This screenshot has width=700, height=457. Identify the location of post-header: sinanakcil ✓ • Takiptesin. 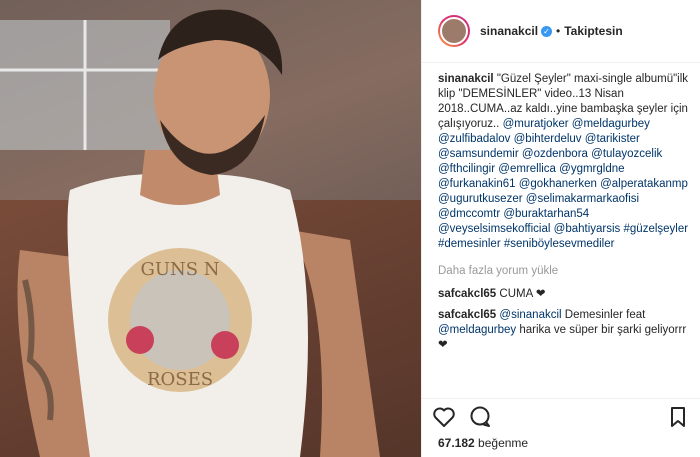
(561, 31).